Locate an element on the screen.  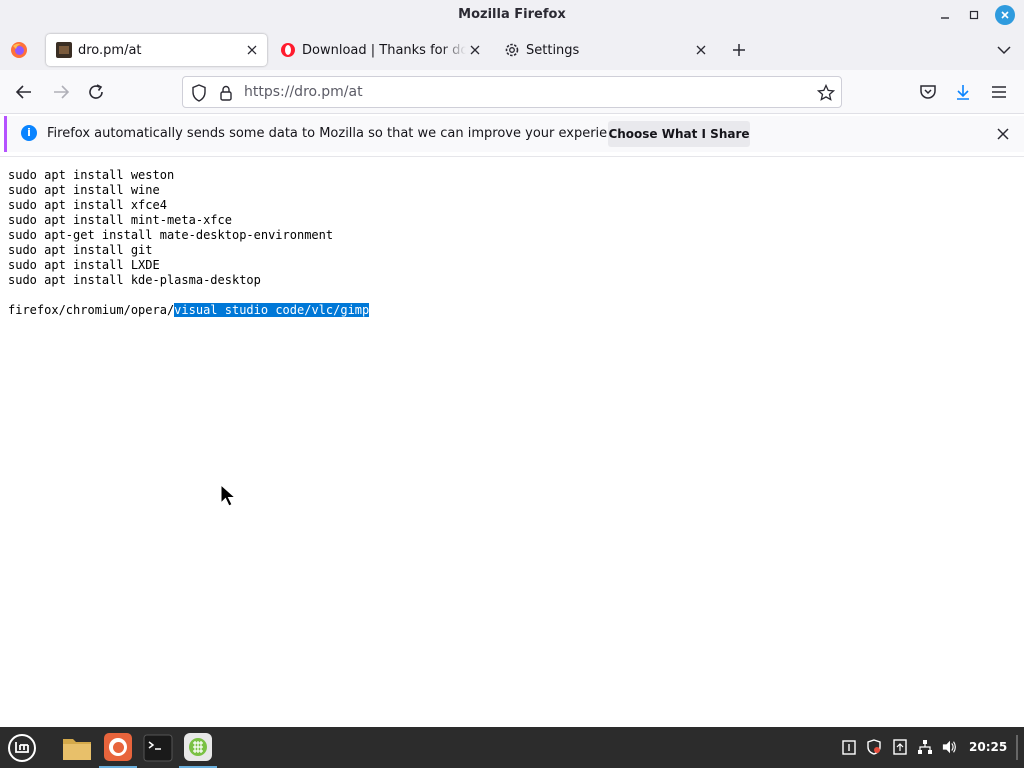
window-title: Mozilla Firefox is located at coordinates (512, 14).